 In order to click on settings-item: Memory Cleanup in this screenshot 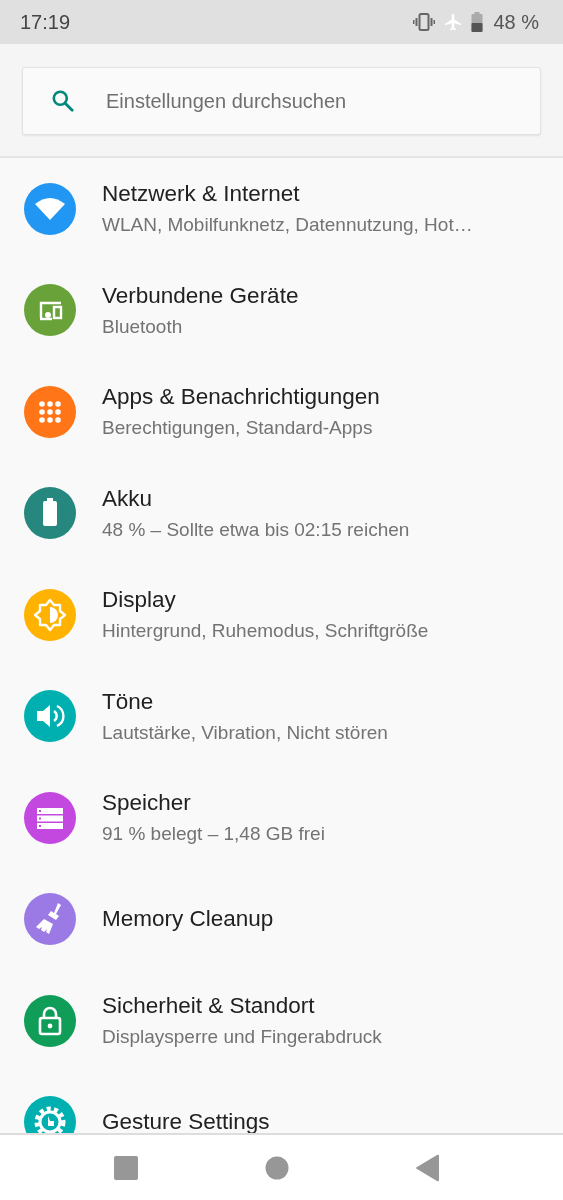, I will do `click(281, 919)`.